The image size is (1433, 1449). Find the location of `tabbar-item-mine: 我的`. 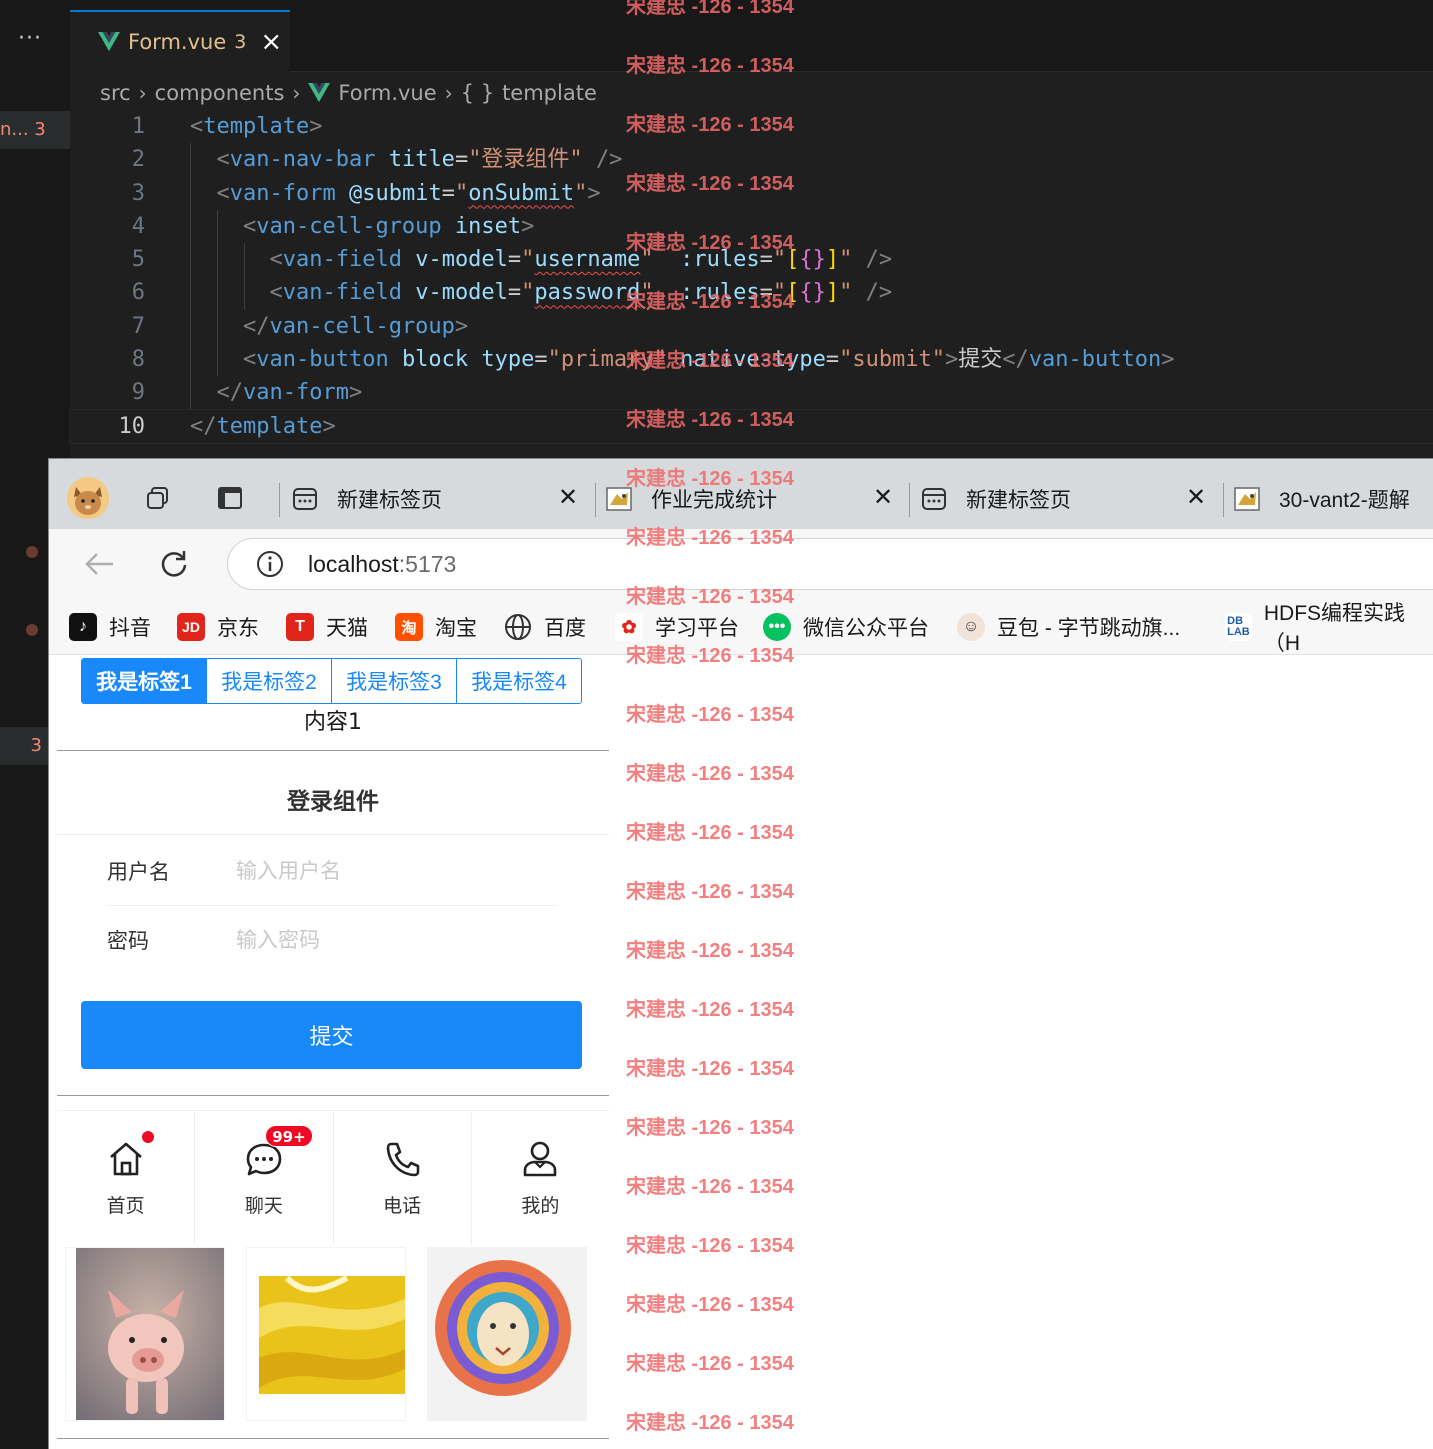

tabbar-item-mine: 我的 is located at coordinates (540, 1178).